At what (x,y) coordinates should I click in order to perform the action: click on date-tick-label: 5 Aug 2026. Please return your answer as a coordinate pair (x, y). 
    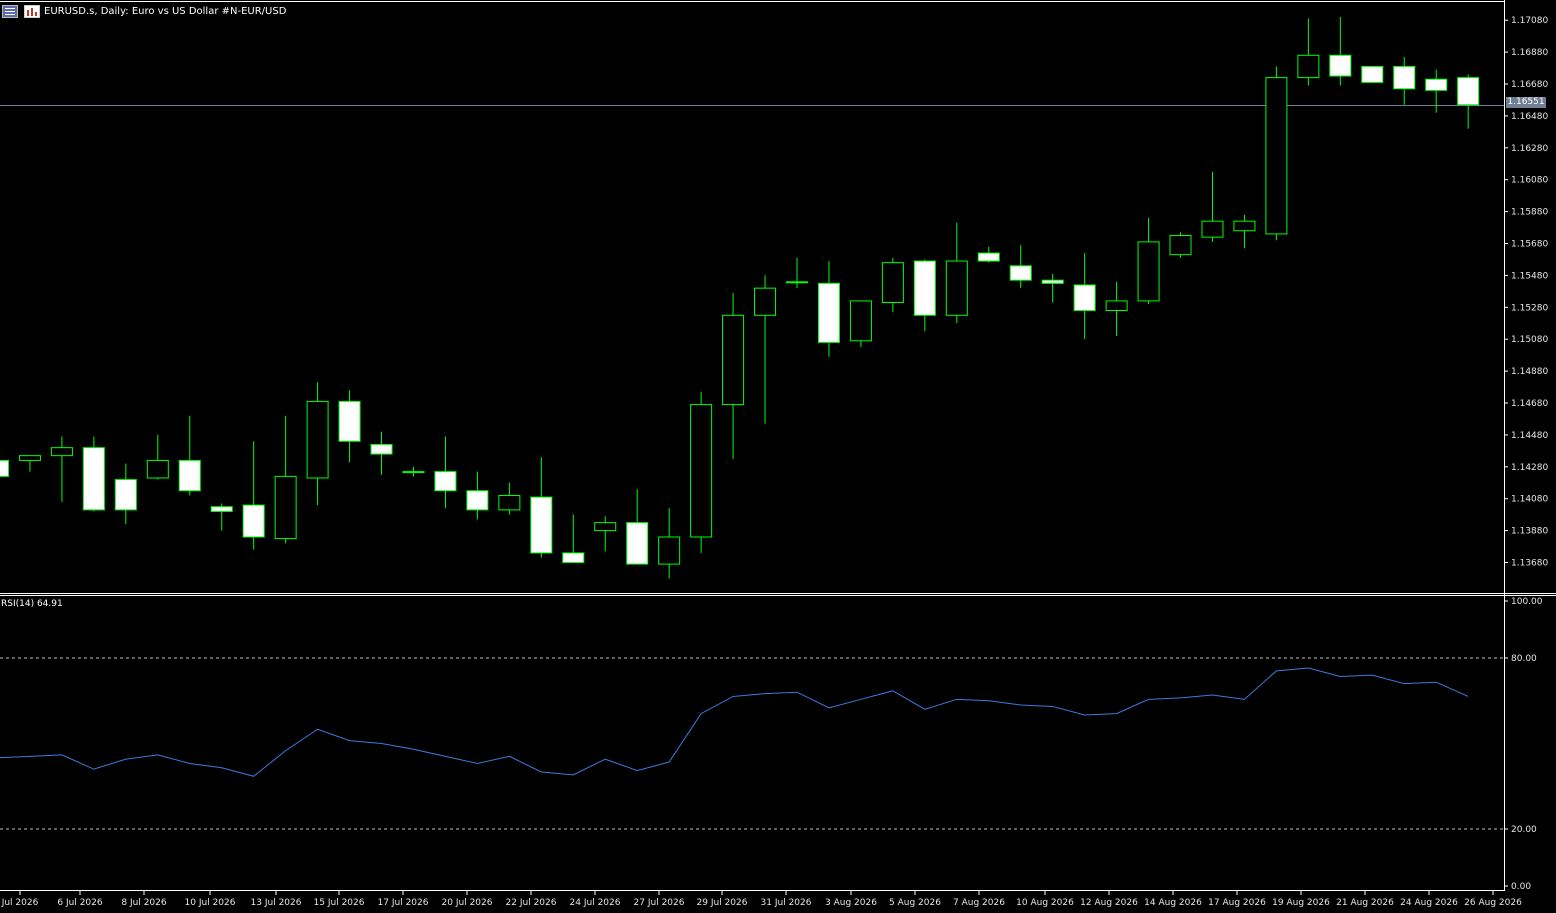
    Looking at the image, I should click on (915, 903).